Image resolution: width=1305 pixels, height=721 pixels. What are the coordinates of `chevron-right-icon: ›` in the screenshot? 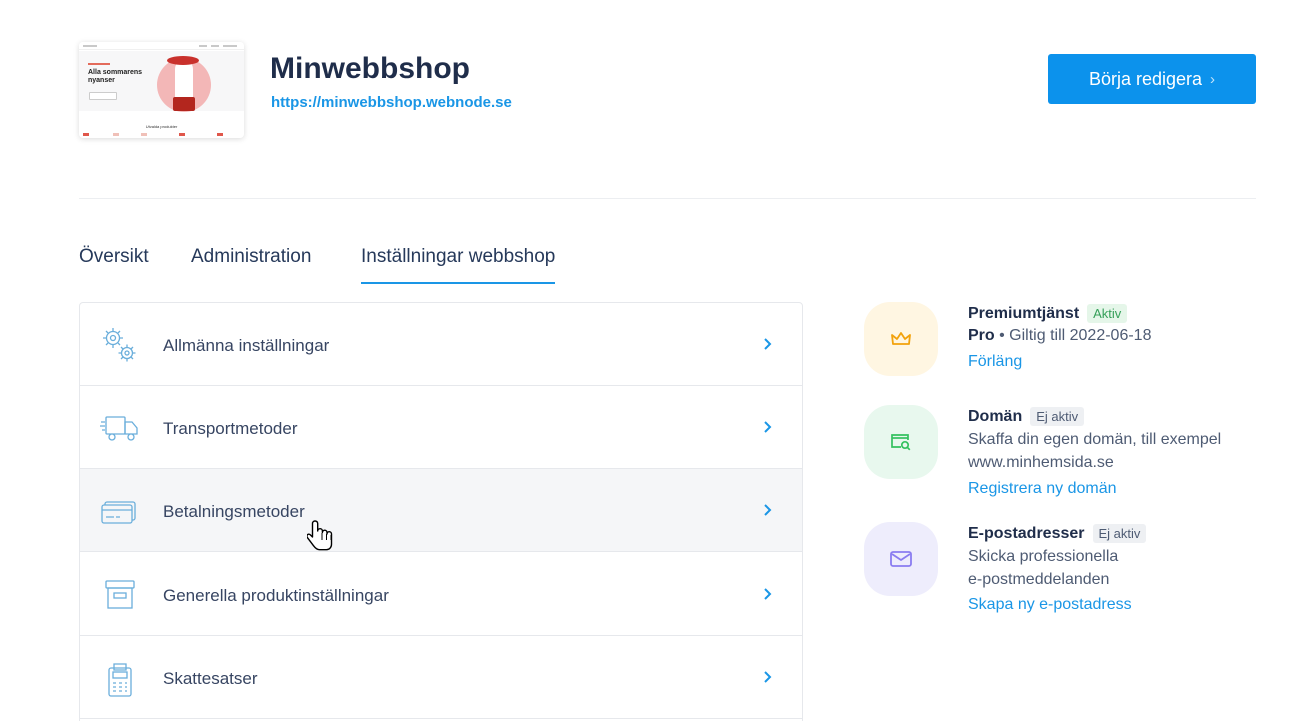 It's located at (1213, 79).